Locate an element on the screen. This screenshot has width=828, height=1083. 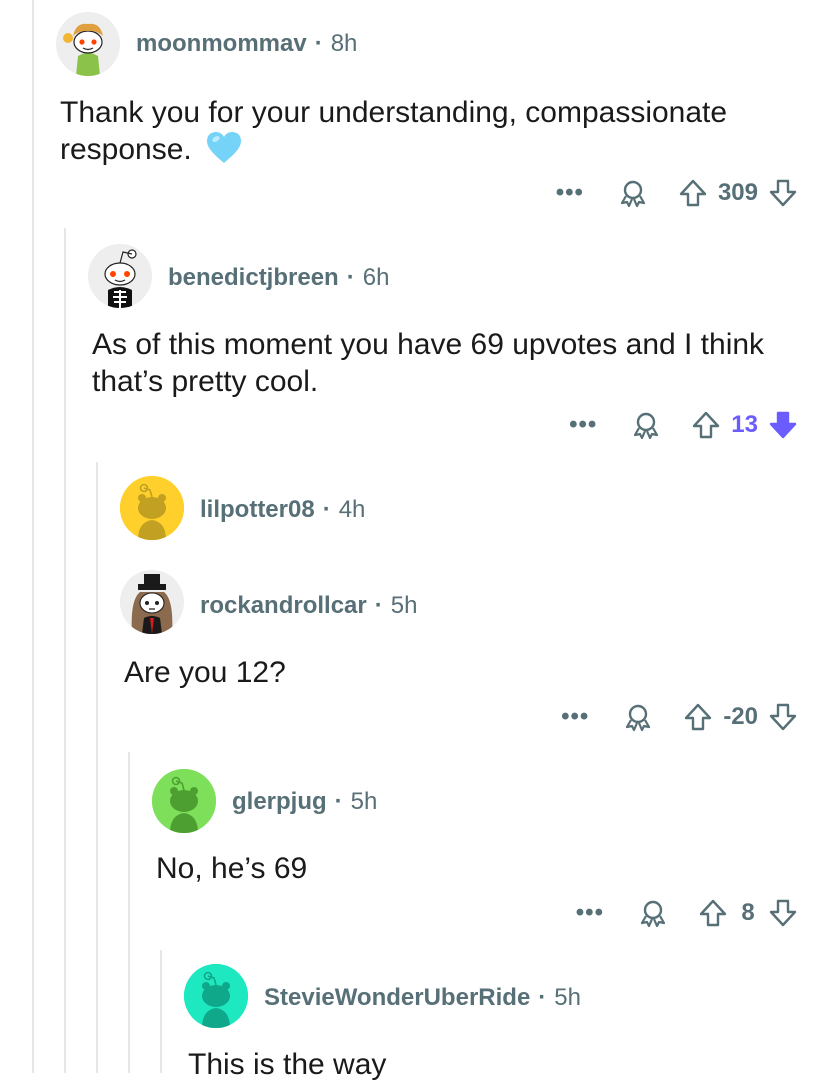
username: lilpotter08 is located at coordinates (257, 509).